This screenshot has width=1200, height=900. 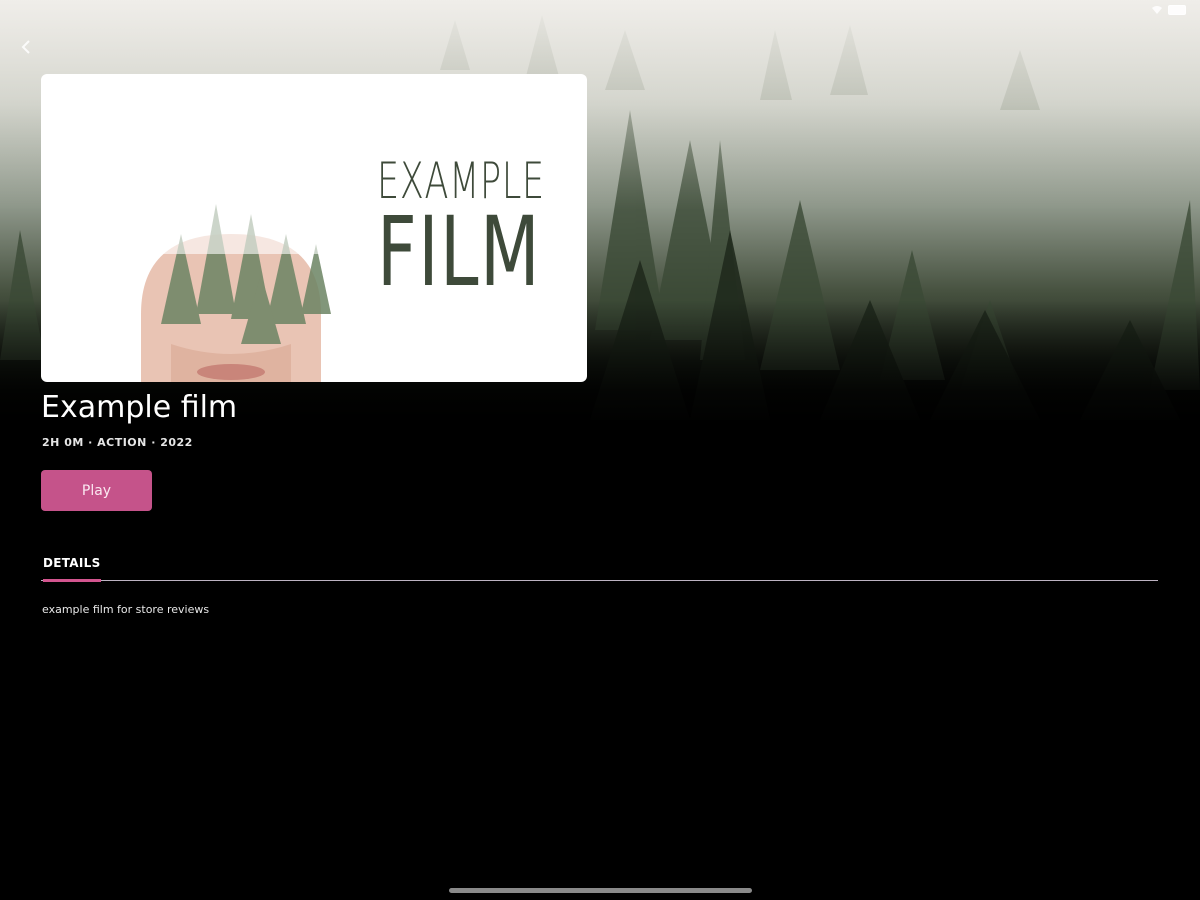 I want to click on tab-details: DETAILS, so click(x=72, y=563).